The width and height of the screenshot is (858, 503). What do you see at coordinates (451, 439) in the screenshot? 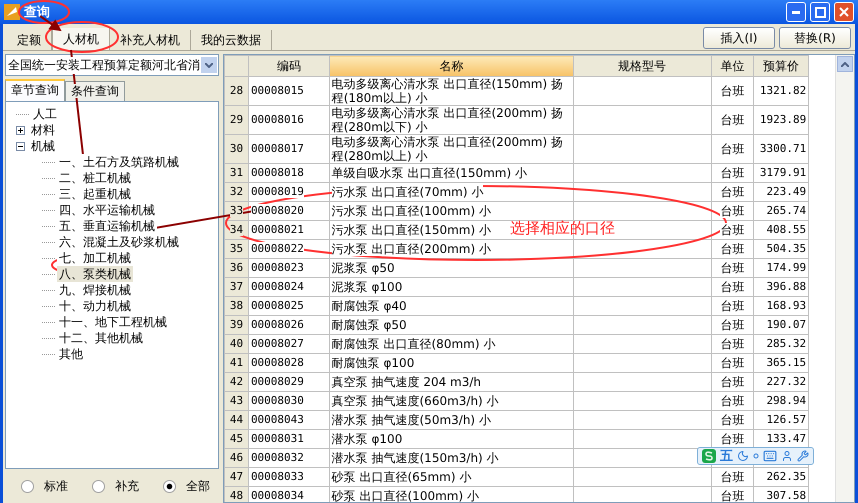
I see `table-cell: 潜水泵 φ100` at bounding box center [451, 439].